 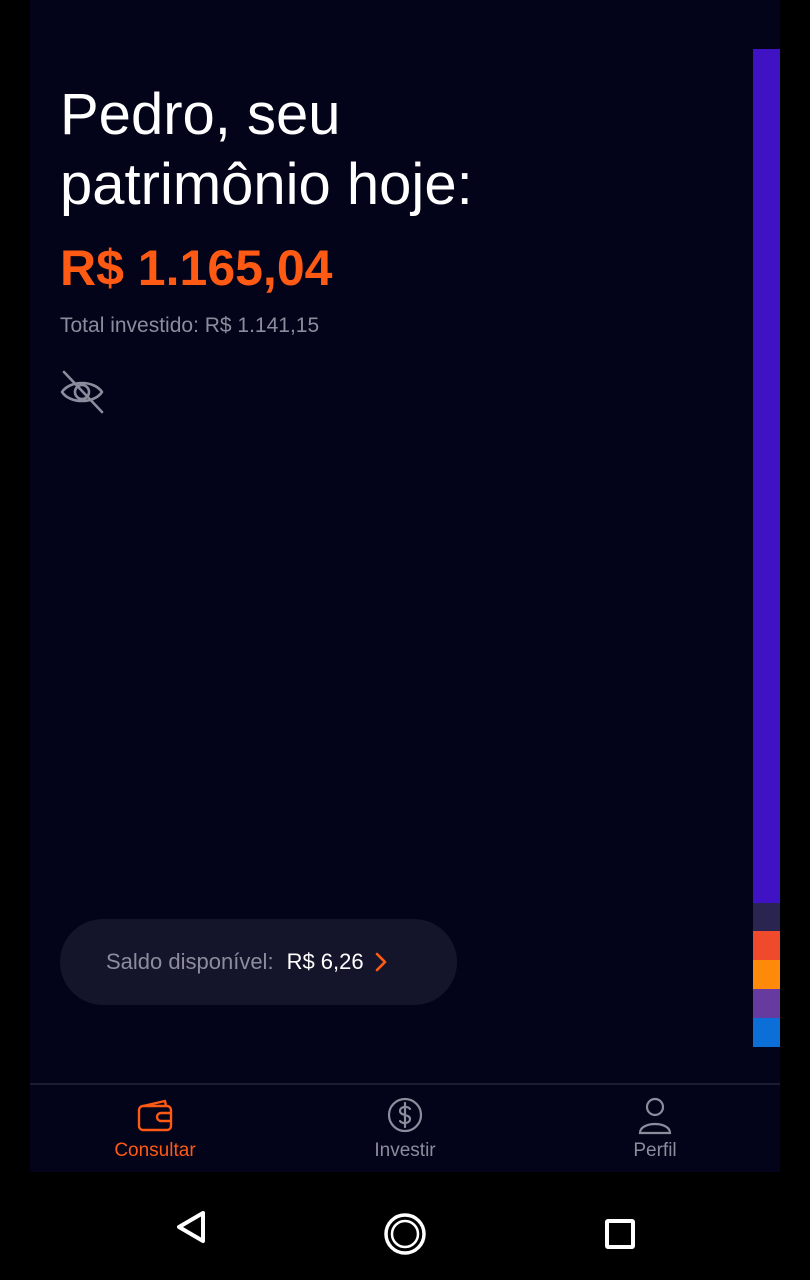 What do you see at coordinates (196, 268) in the screenshot?
I see `total-patrimony-amount: R$ 1.165,04` at bounding box center [196, 268].